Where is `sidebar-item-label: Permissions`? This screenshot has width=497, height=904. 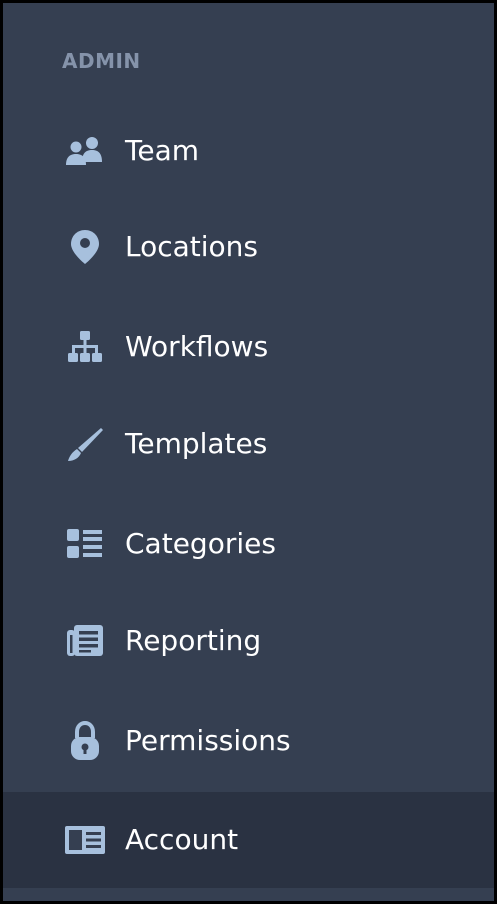 sidebar-item-label: Permissions is located at coordinates (208, 740).